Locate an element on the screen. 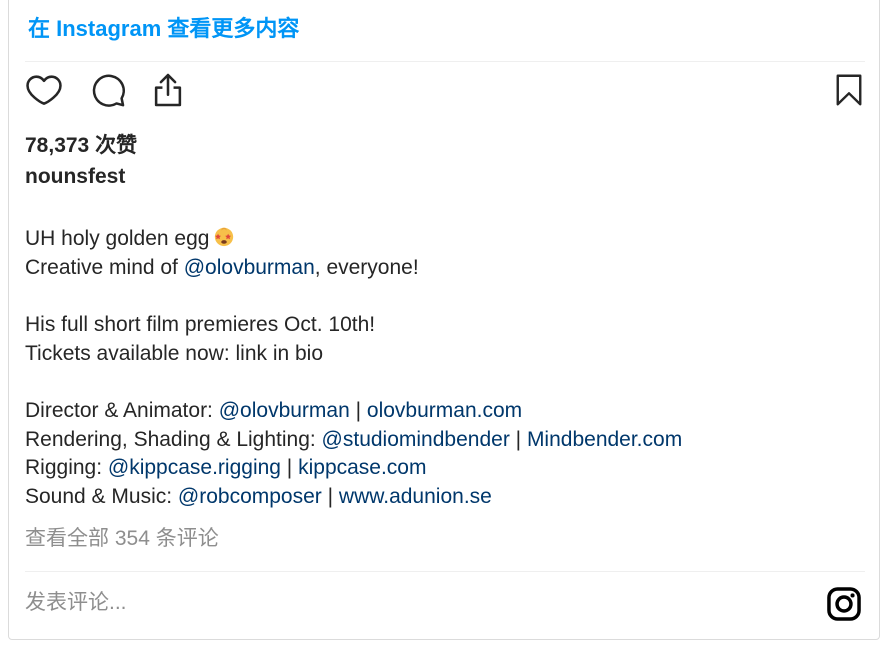 This screenshot has width=889, height=650. likes-count: 78,373 次赞 is located at coordinates (81, 144).